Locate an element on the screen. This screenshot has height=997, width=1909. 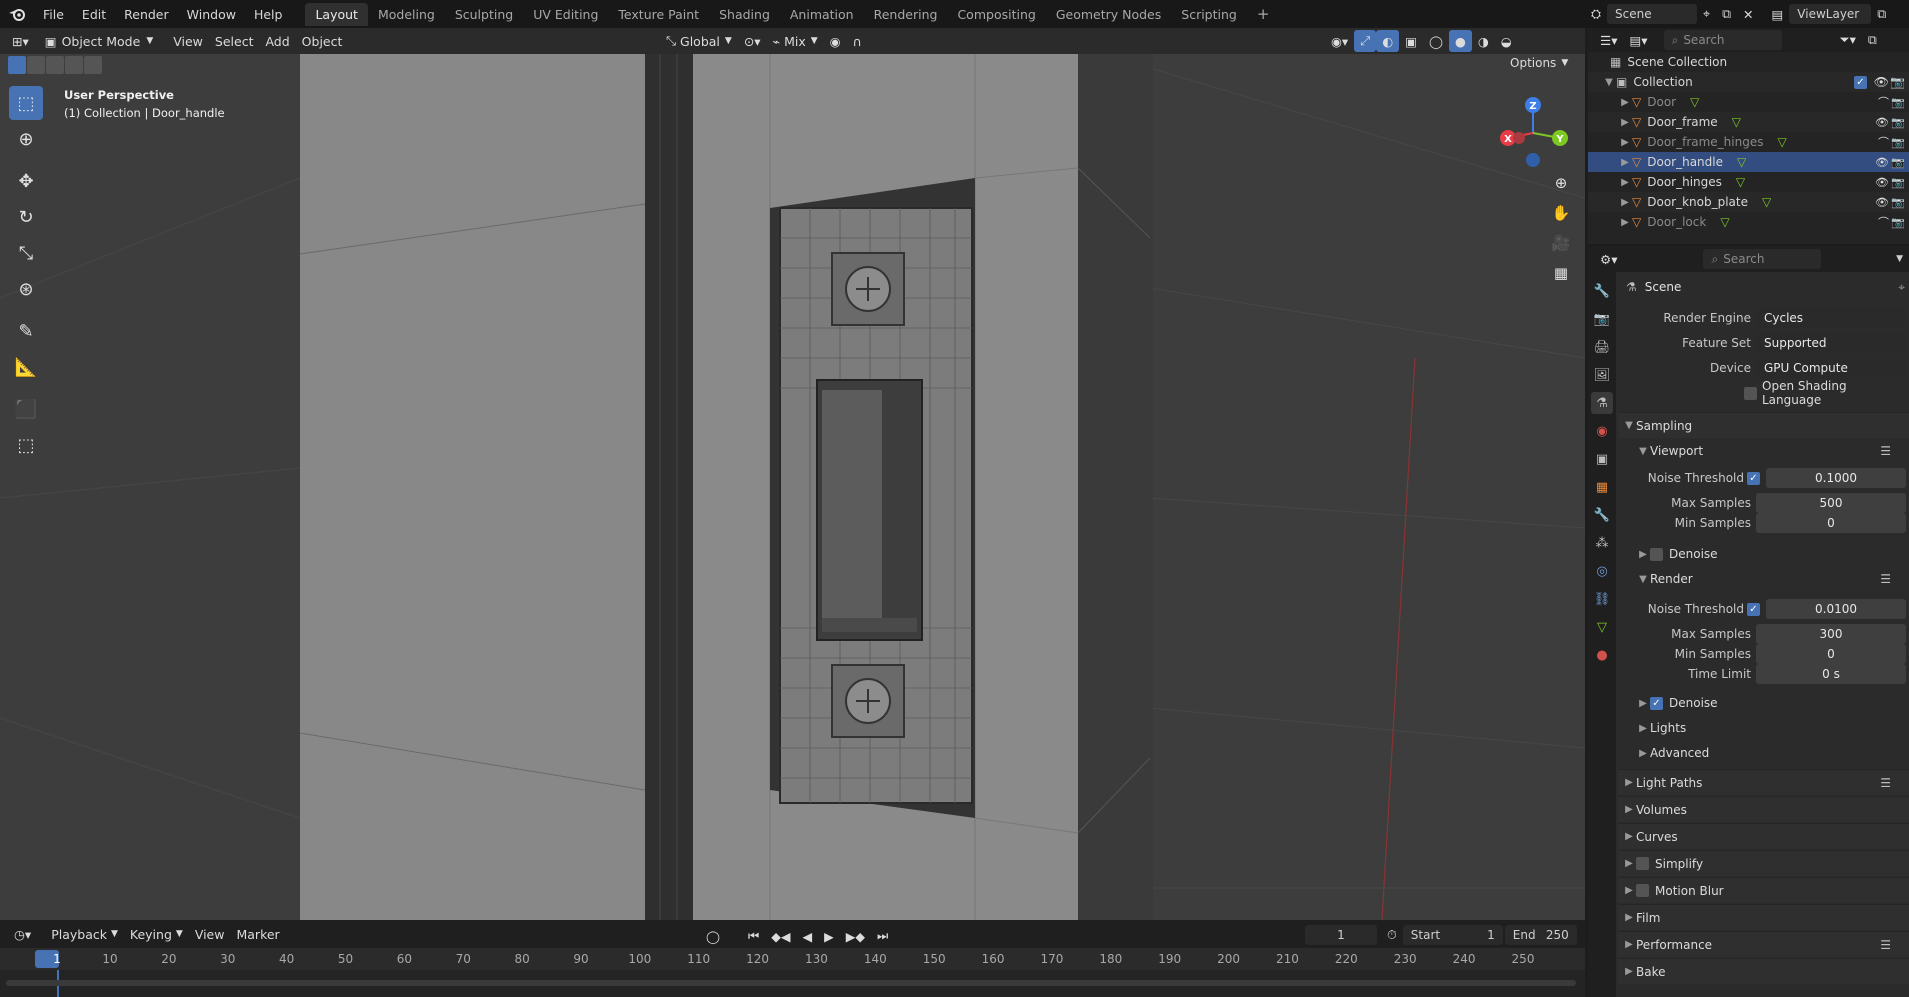
chevron-down-icon: ▼ is located at coordinates (1899, 259).